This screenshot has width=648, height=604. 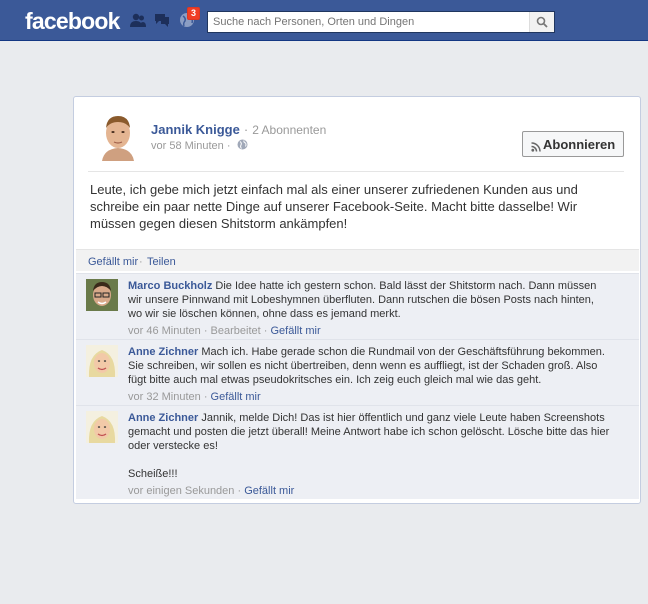 What do you see at coordinates (181, 491) in the screenshot?
I see `comment-timestamp: vor einigen Sekunden` at bounding box center [181, 491].